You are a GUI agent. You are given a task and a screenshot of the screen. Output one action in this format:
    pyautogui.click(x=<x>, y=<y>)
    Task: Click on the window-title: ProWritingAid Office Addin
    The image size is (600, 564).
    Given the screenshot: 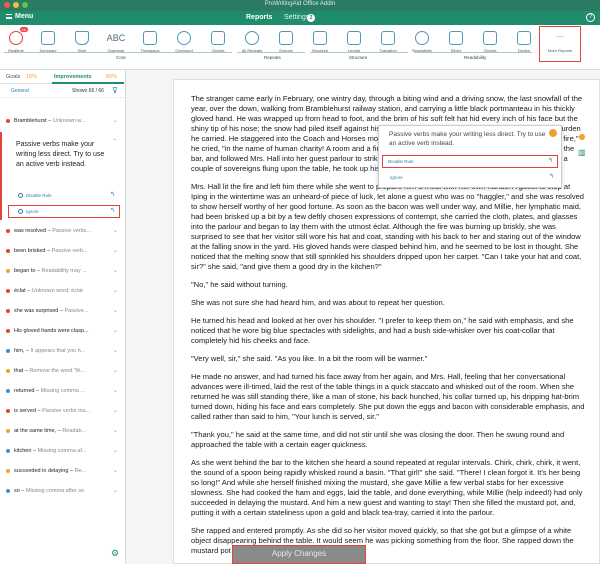 What is the action you would take?
    pyautogui.click(x=300, y=4)
    